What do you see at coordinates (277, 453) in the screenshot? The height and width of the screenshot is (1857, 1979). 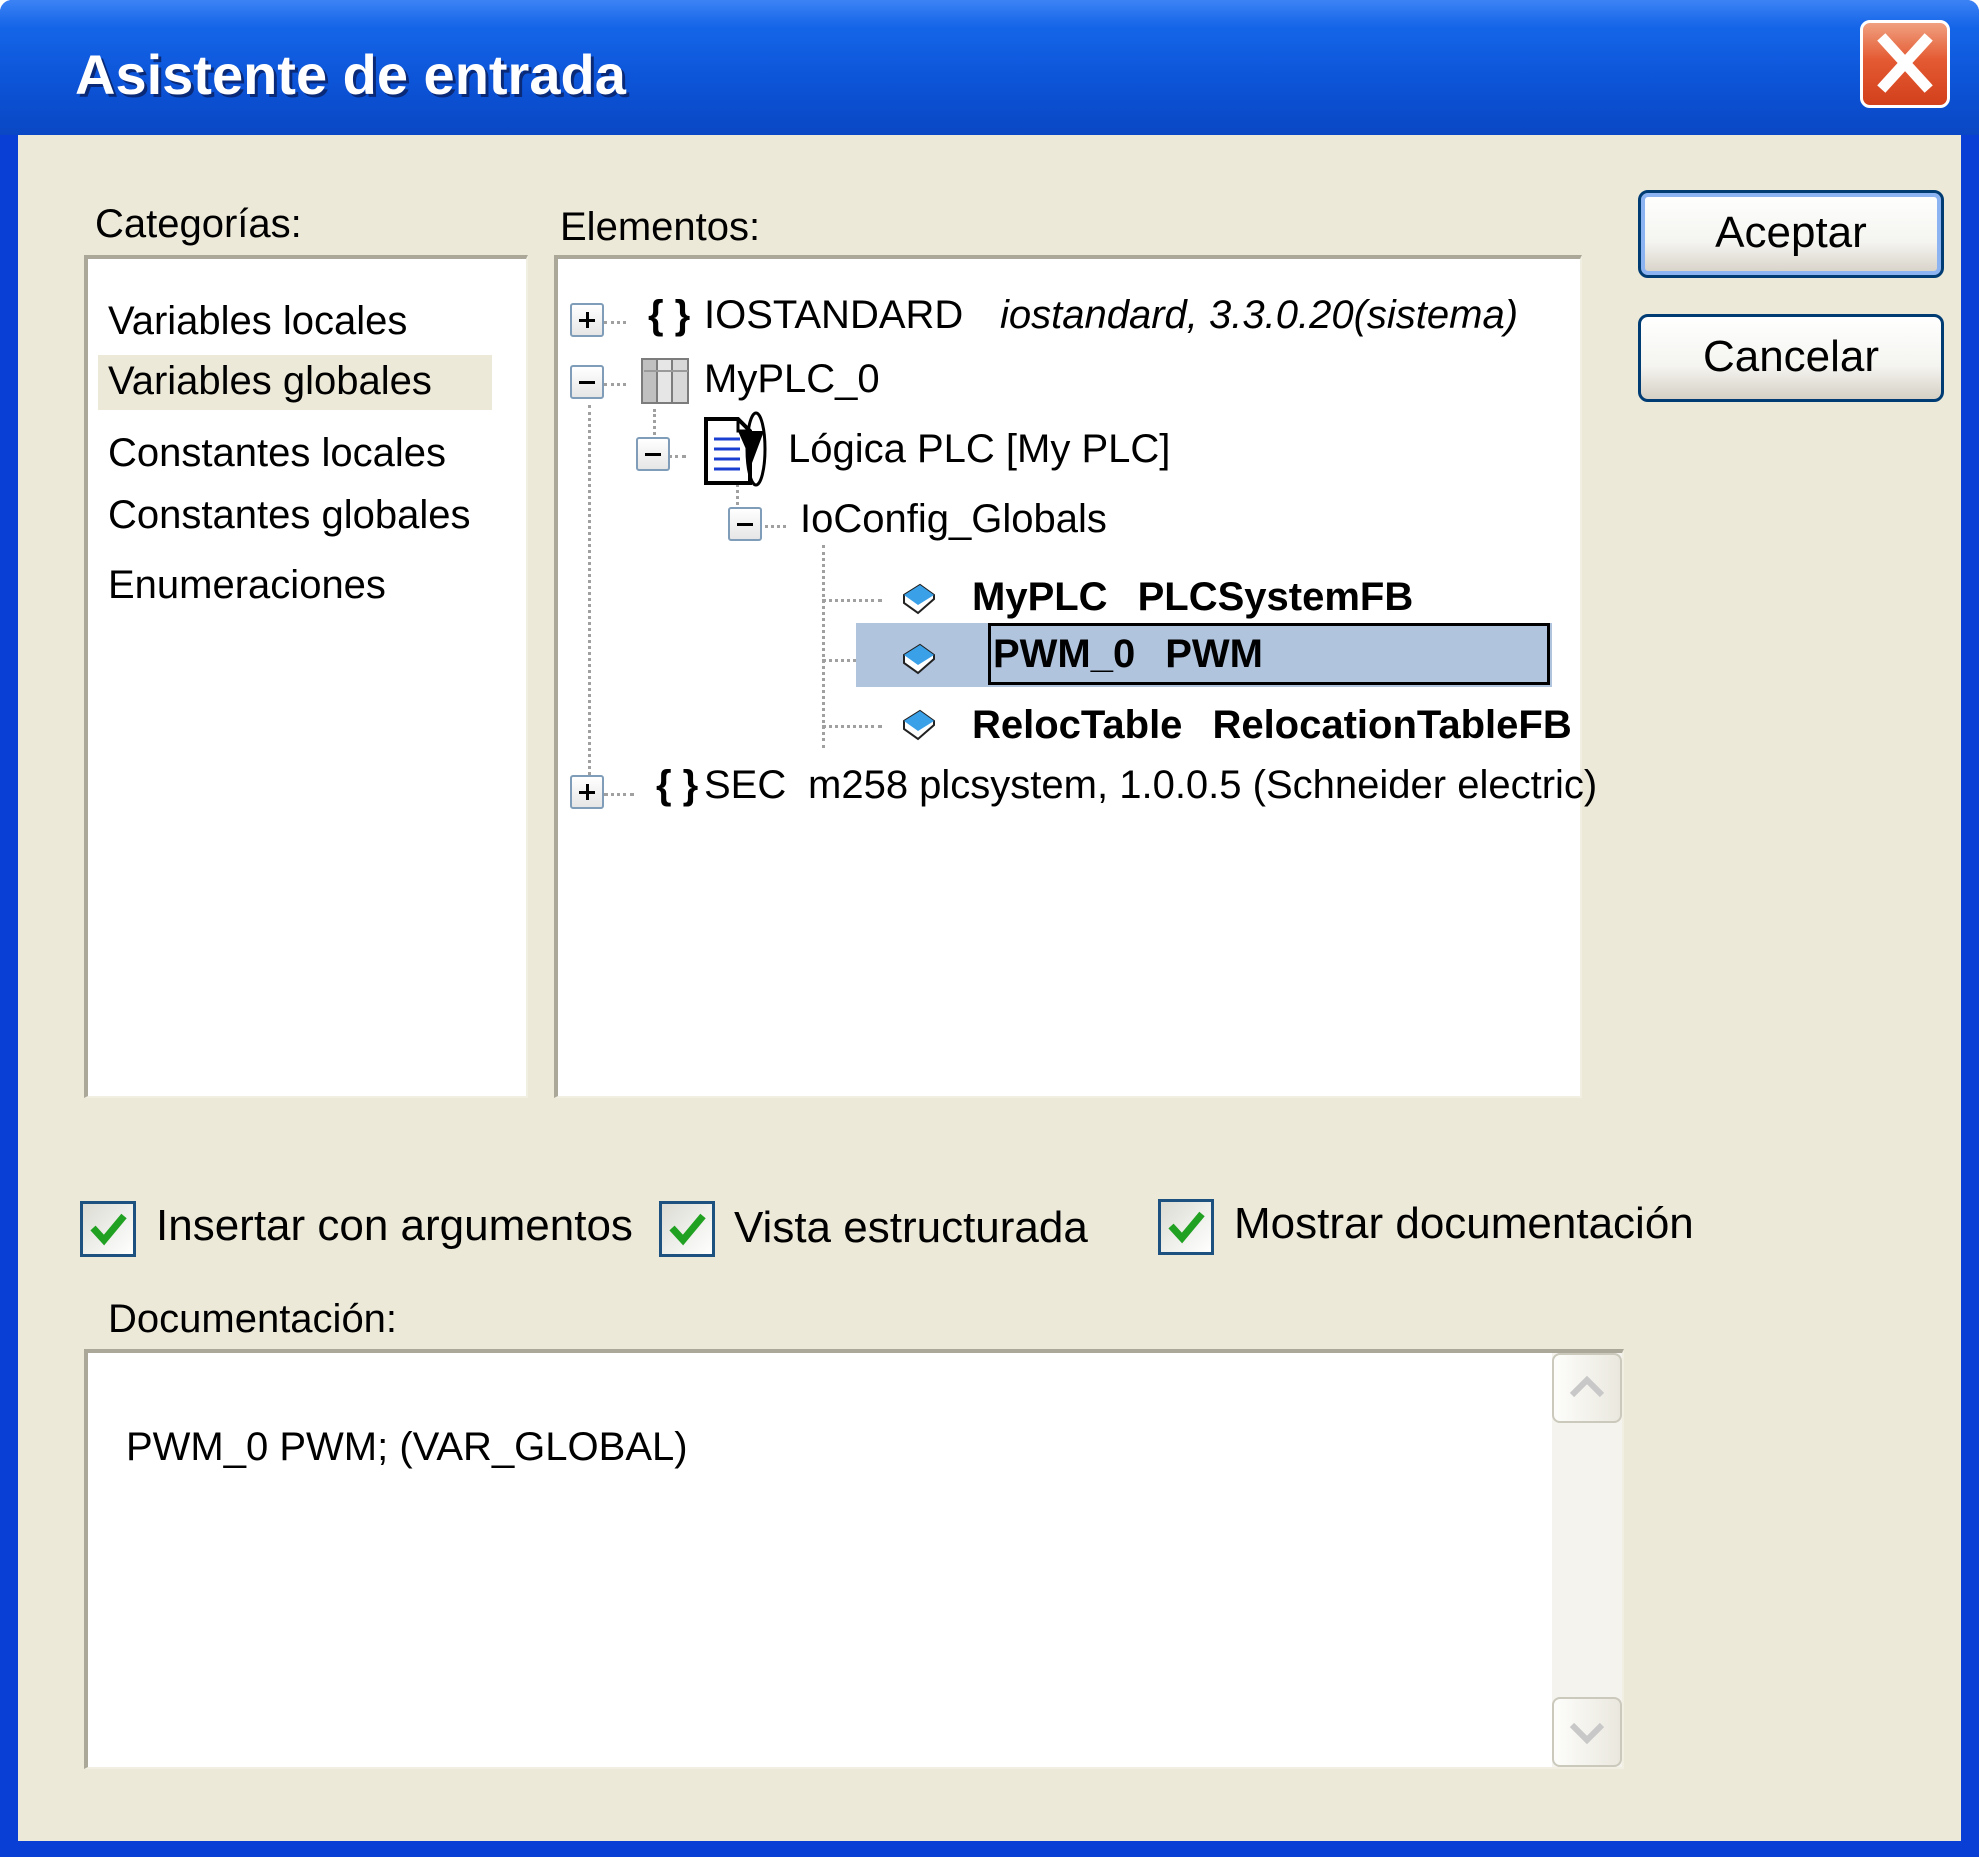 I see `category-local-constants: Constantes locales` at bounding box center [277, 453].